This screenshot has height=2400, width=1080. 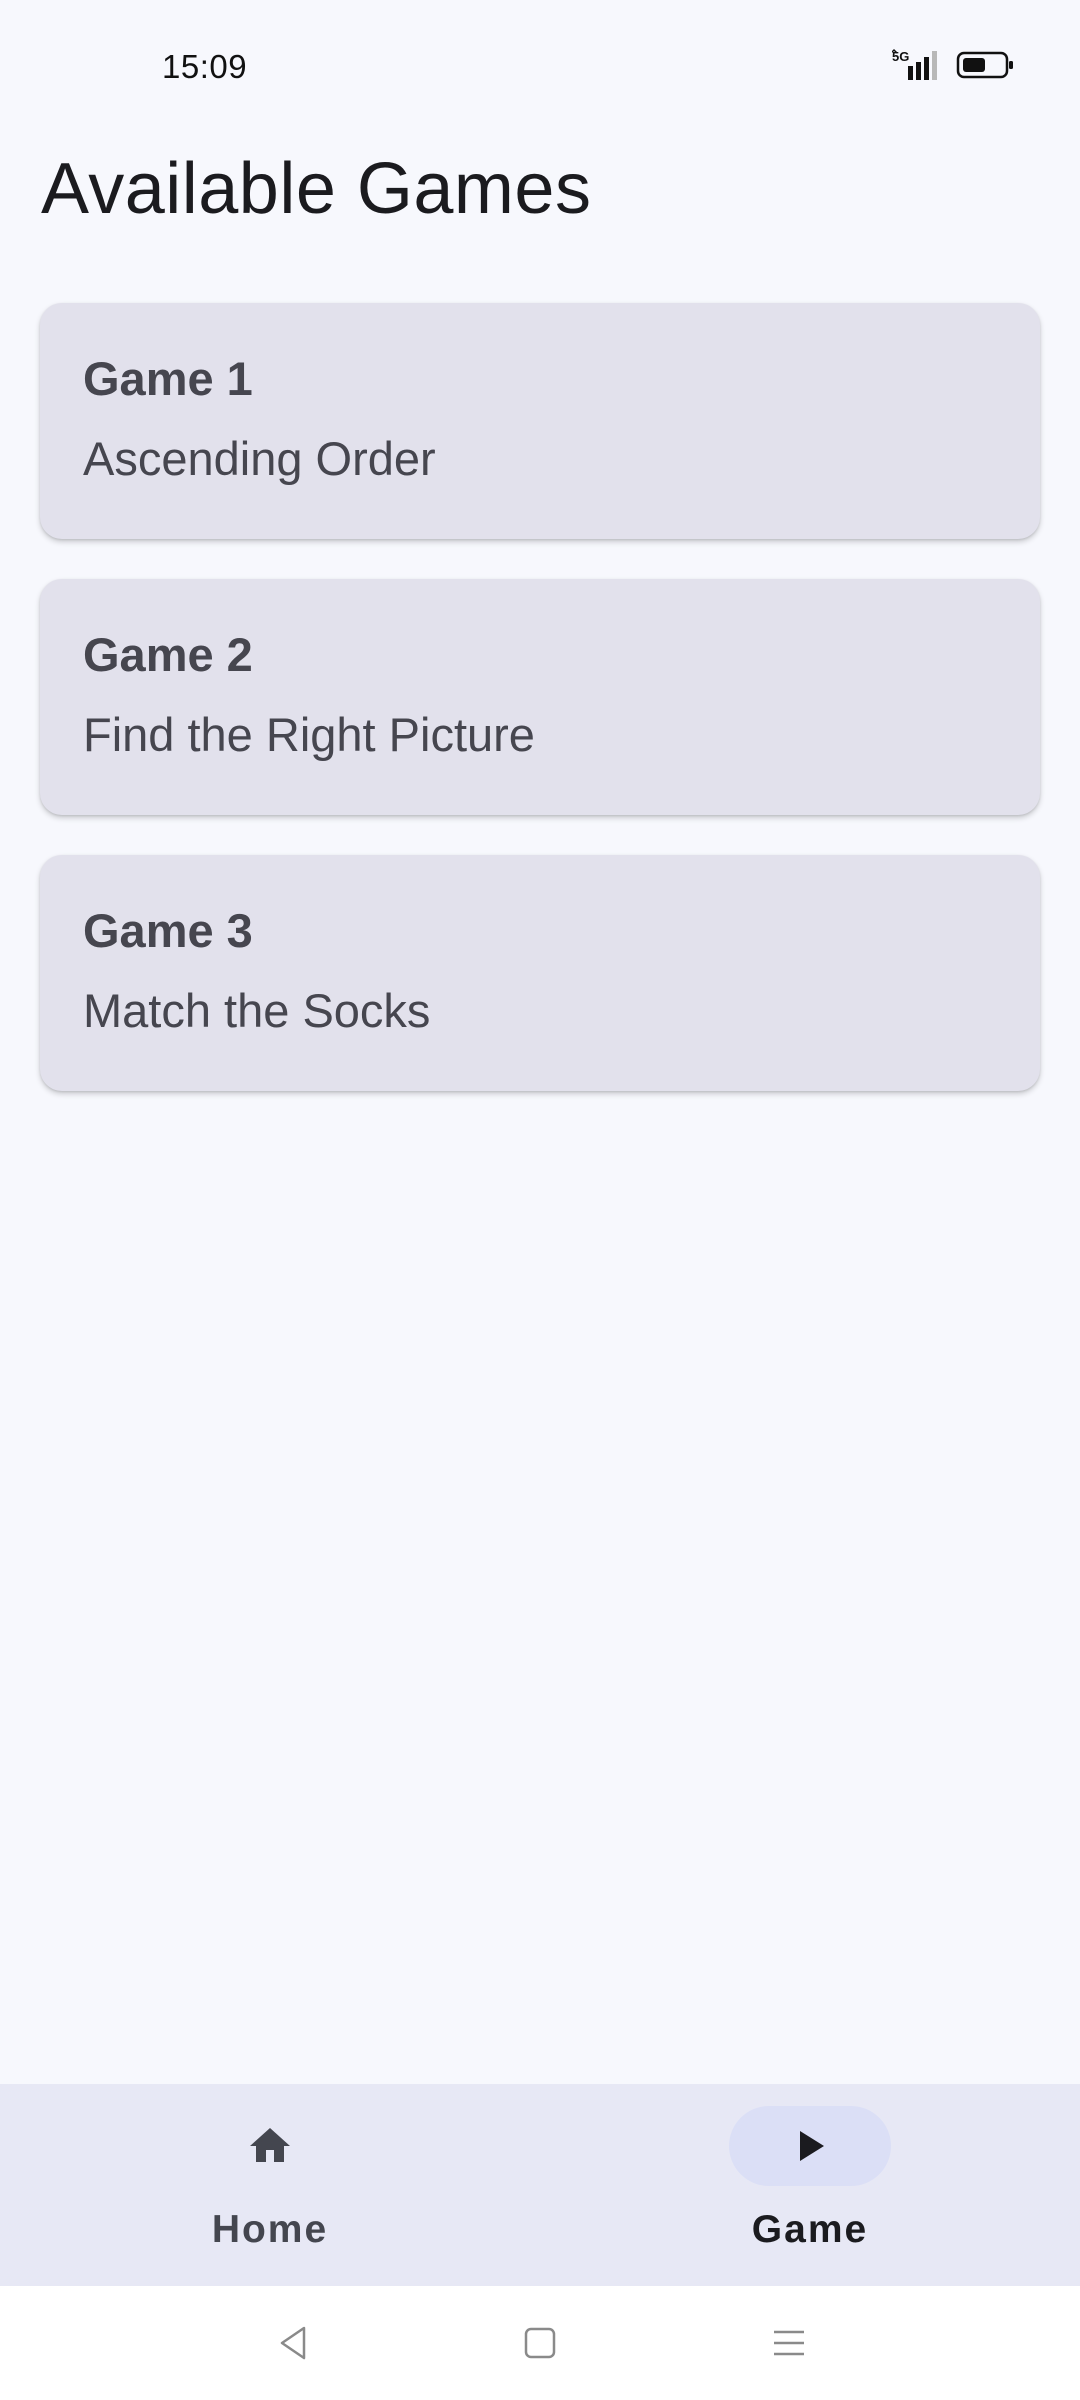 What do you see at coordinates (540, 421) in the screenshot?
I see `game-card-1: Game 1 Ascending Order` at bounding box center [540, 421].